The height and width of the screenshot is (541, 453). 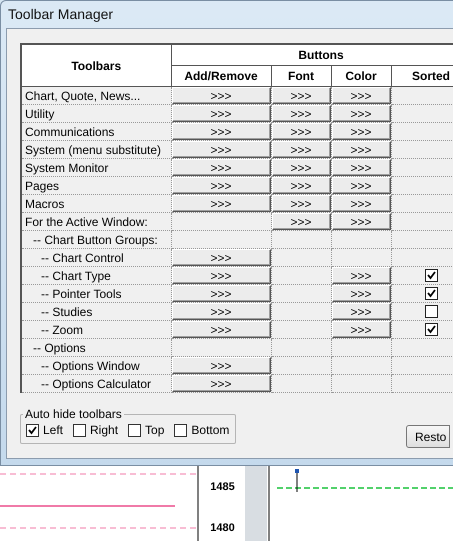 What do you see at coordinates (73, 414) in the screenshot?
I see `group-title: Auto hide toolbars` at bounding box center [73, 414].